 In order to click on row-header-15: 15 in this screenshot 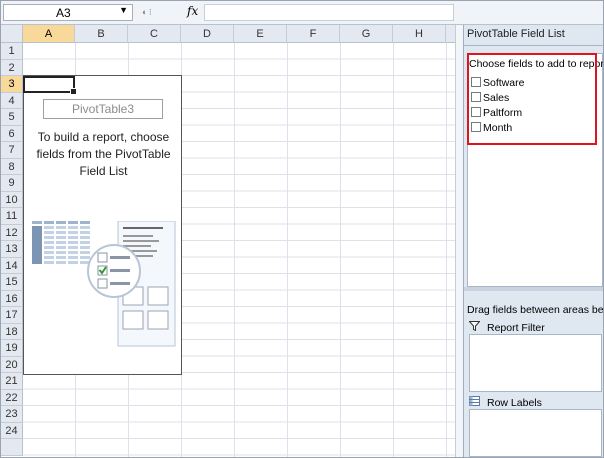, I will do `click(12, 282)`.